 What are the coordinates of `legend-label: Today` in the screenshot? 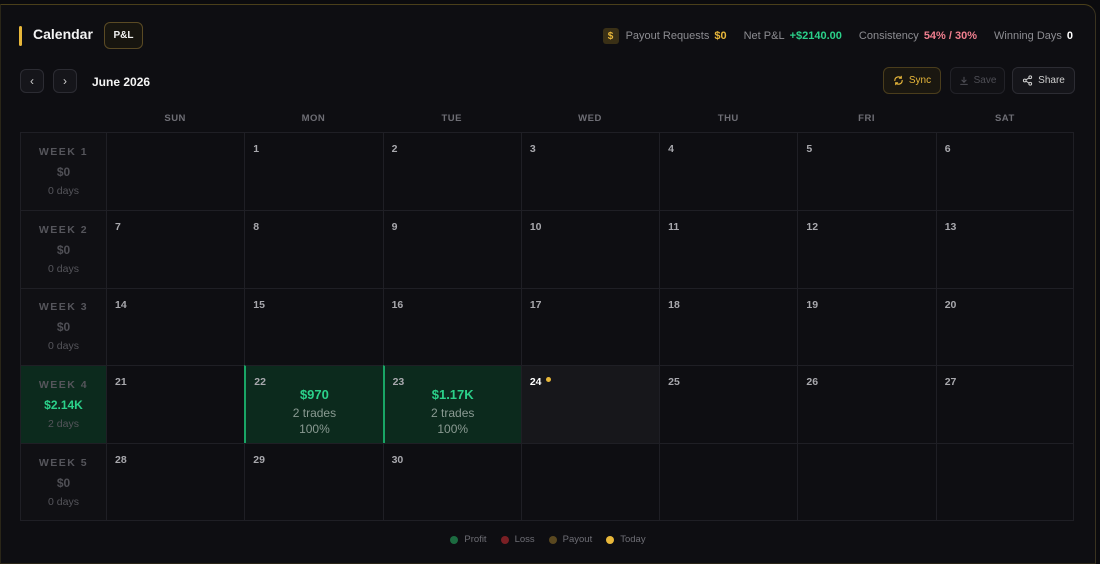 It's located at (633, 539).